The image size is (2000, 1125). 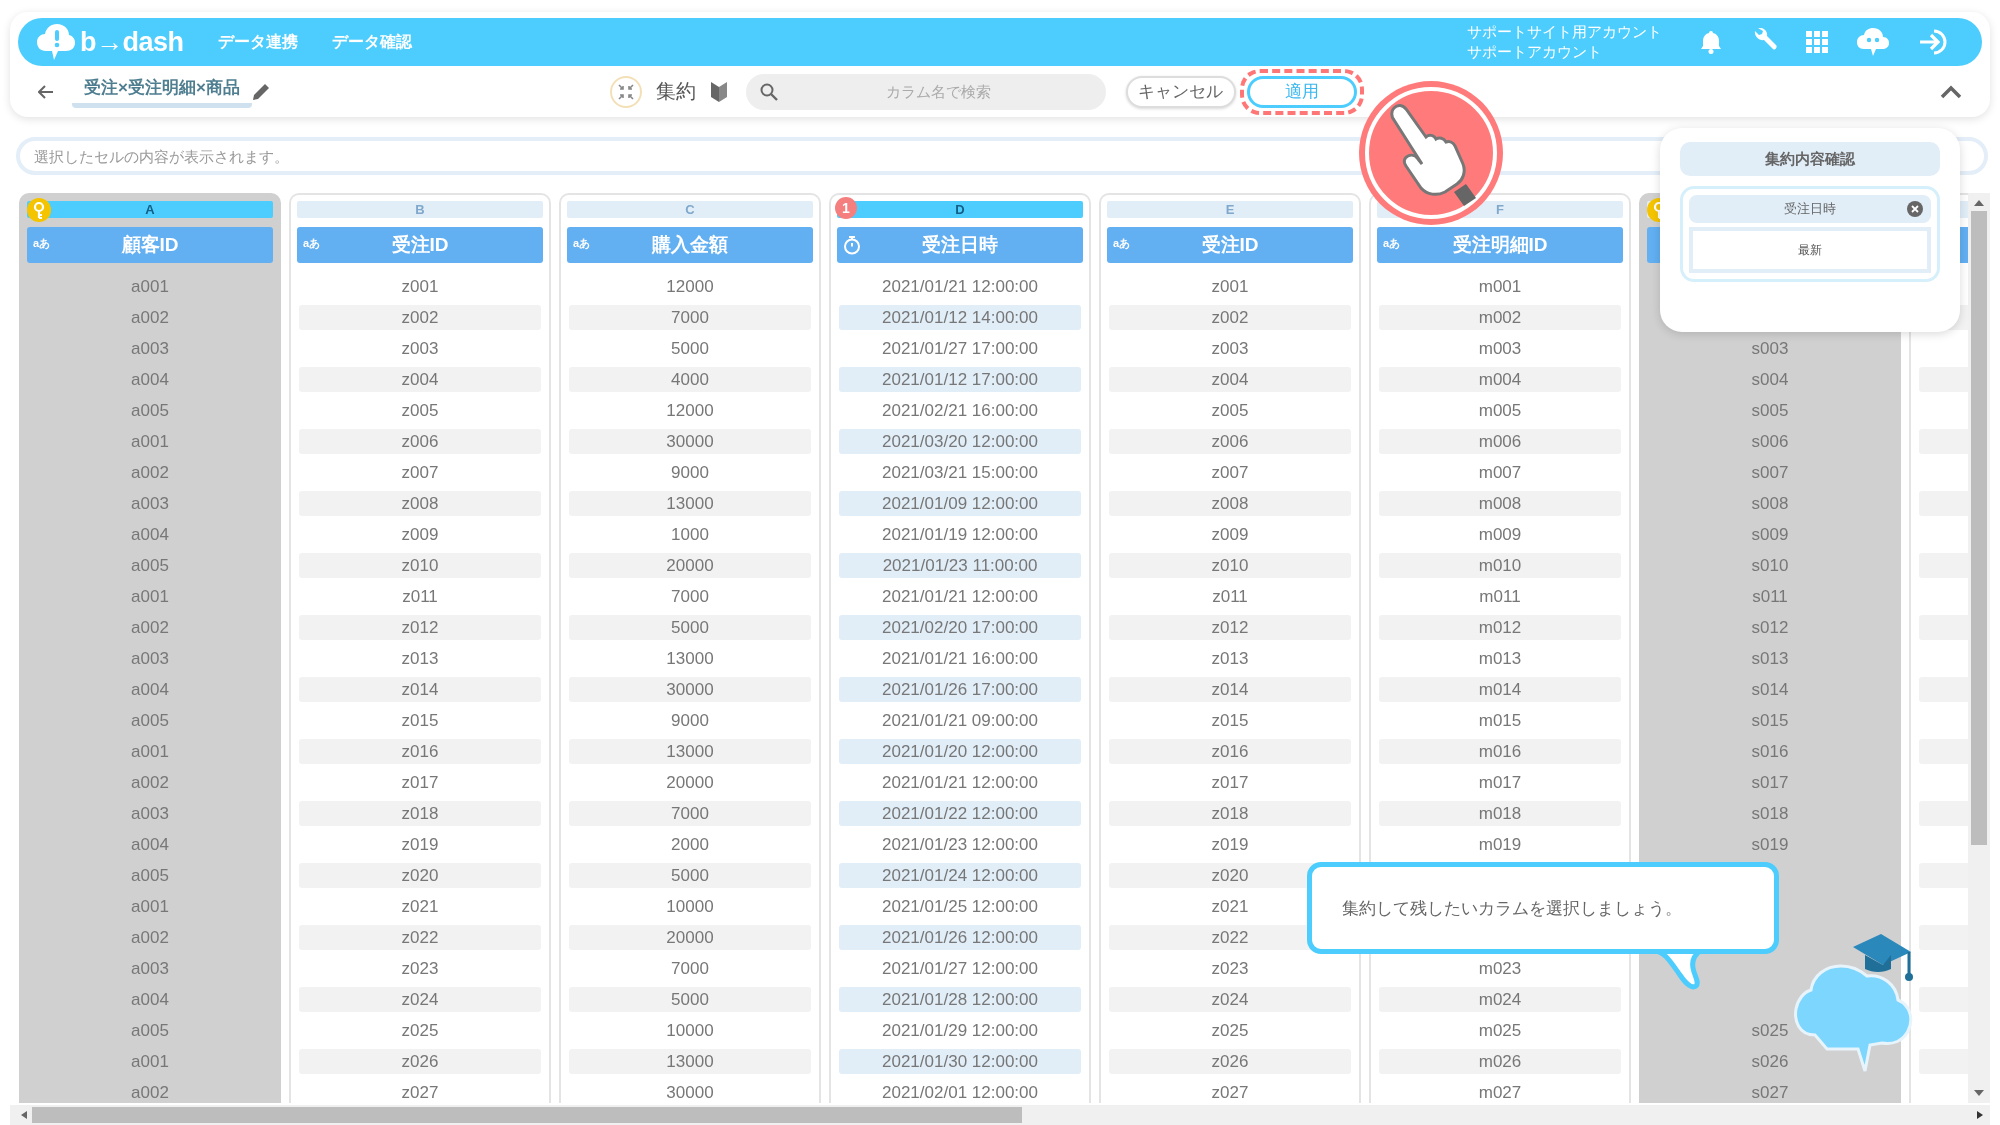 I want to click on table-cell: s025, so click(x=1770, y=1030).